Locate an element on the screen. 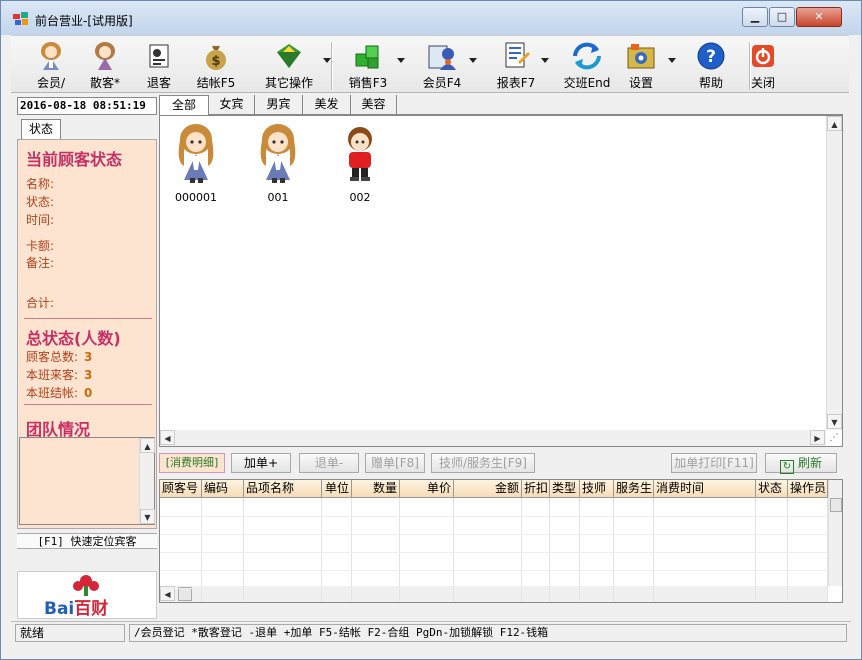  toolbar-label: 设置 is located at coordinates (640, 83).